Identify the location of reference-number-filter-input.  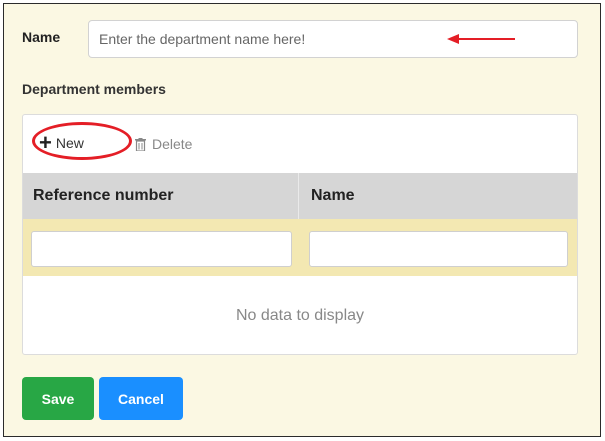
(161, 249).